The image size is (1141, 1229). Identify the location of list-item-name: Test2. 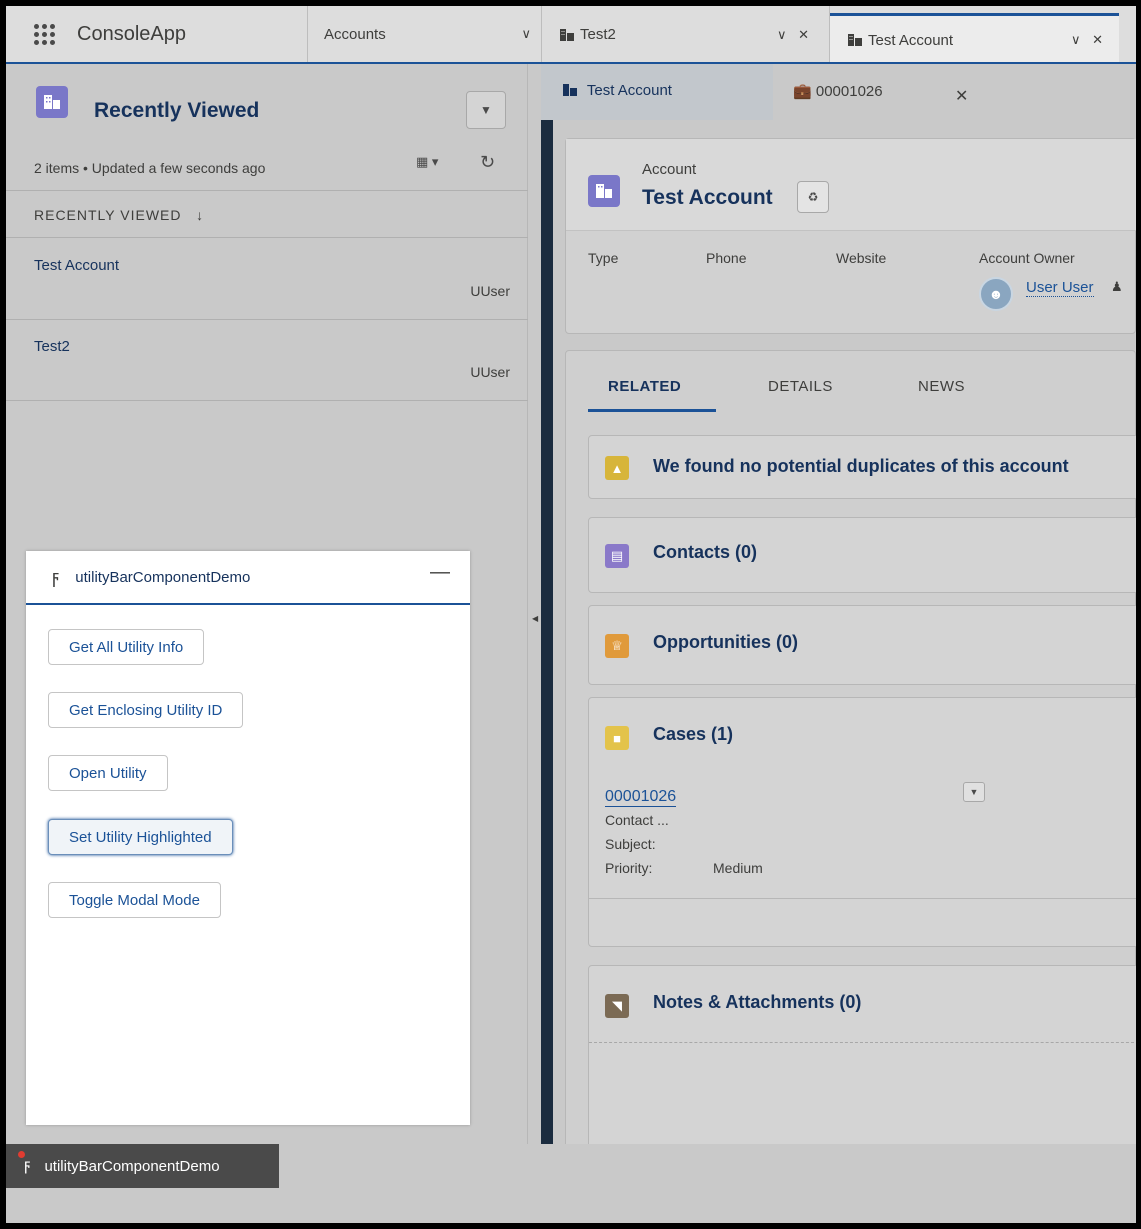
(52, 346).